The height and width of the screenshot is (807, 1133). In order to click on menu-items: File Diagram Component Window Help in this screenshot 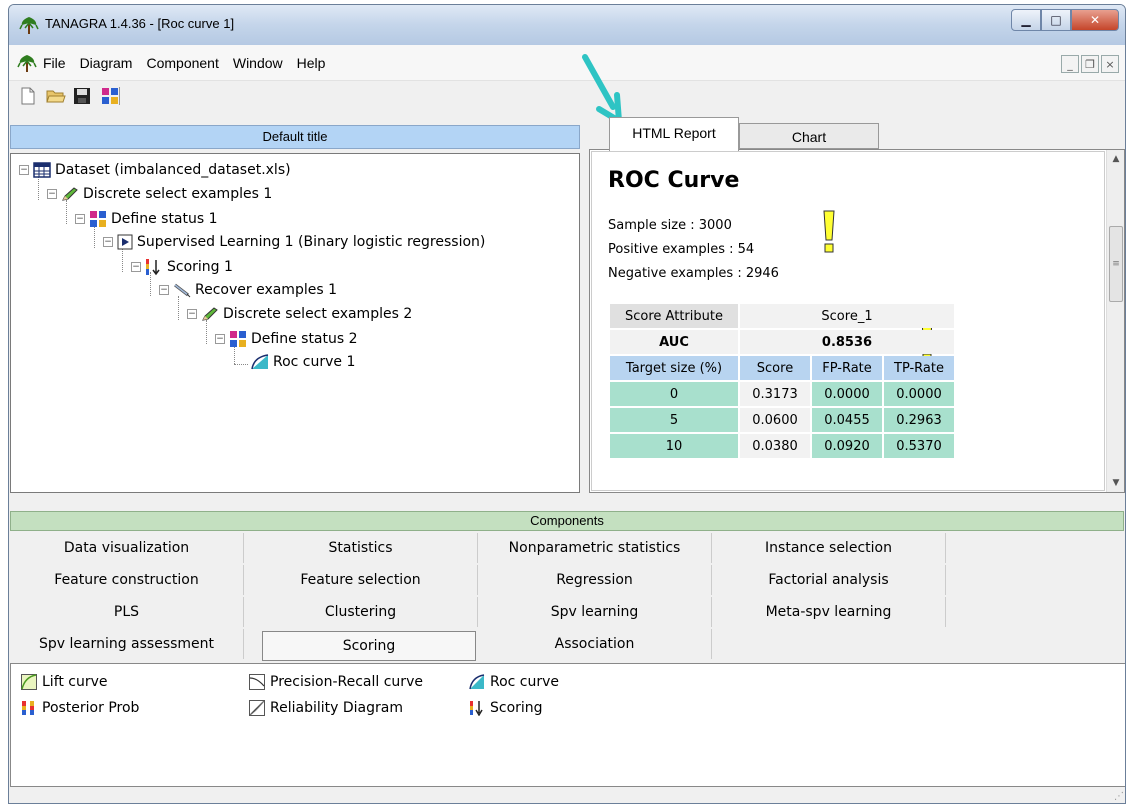, I will do `click(184, 63)`.